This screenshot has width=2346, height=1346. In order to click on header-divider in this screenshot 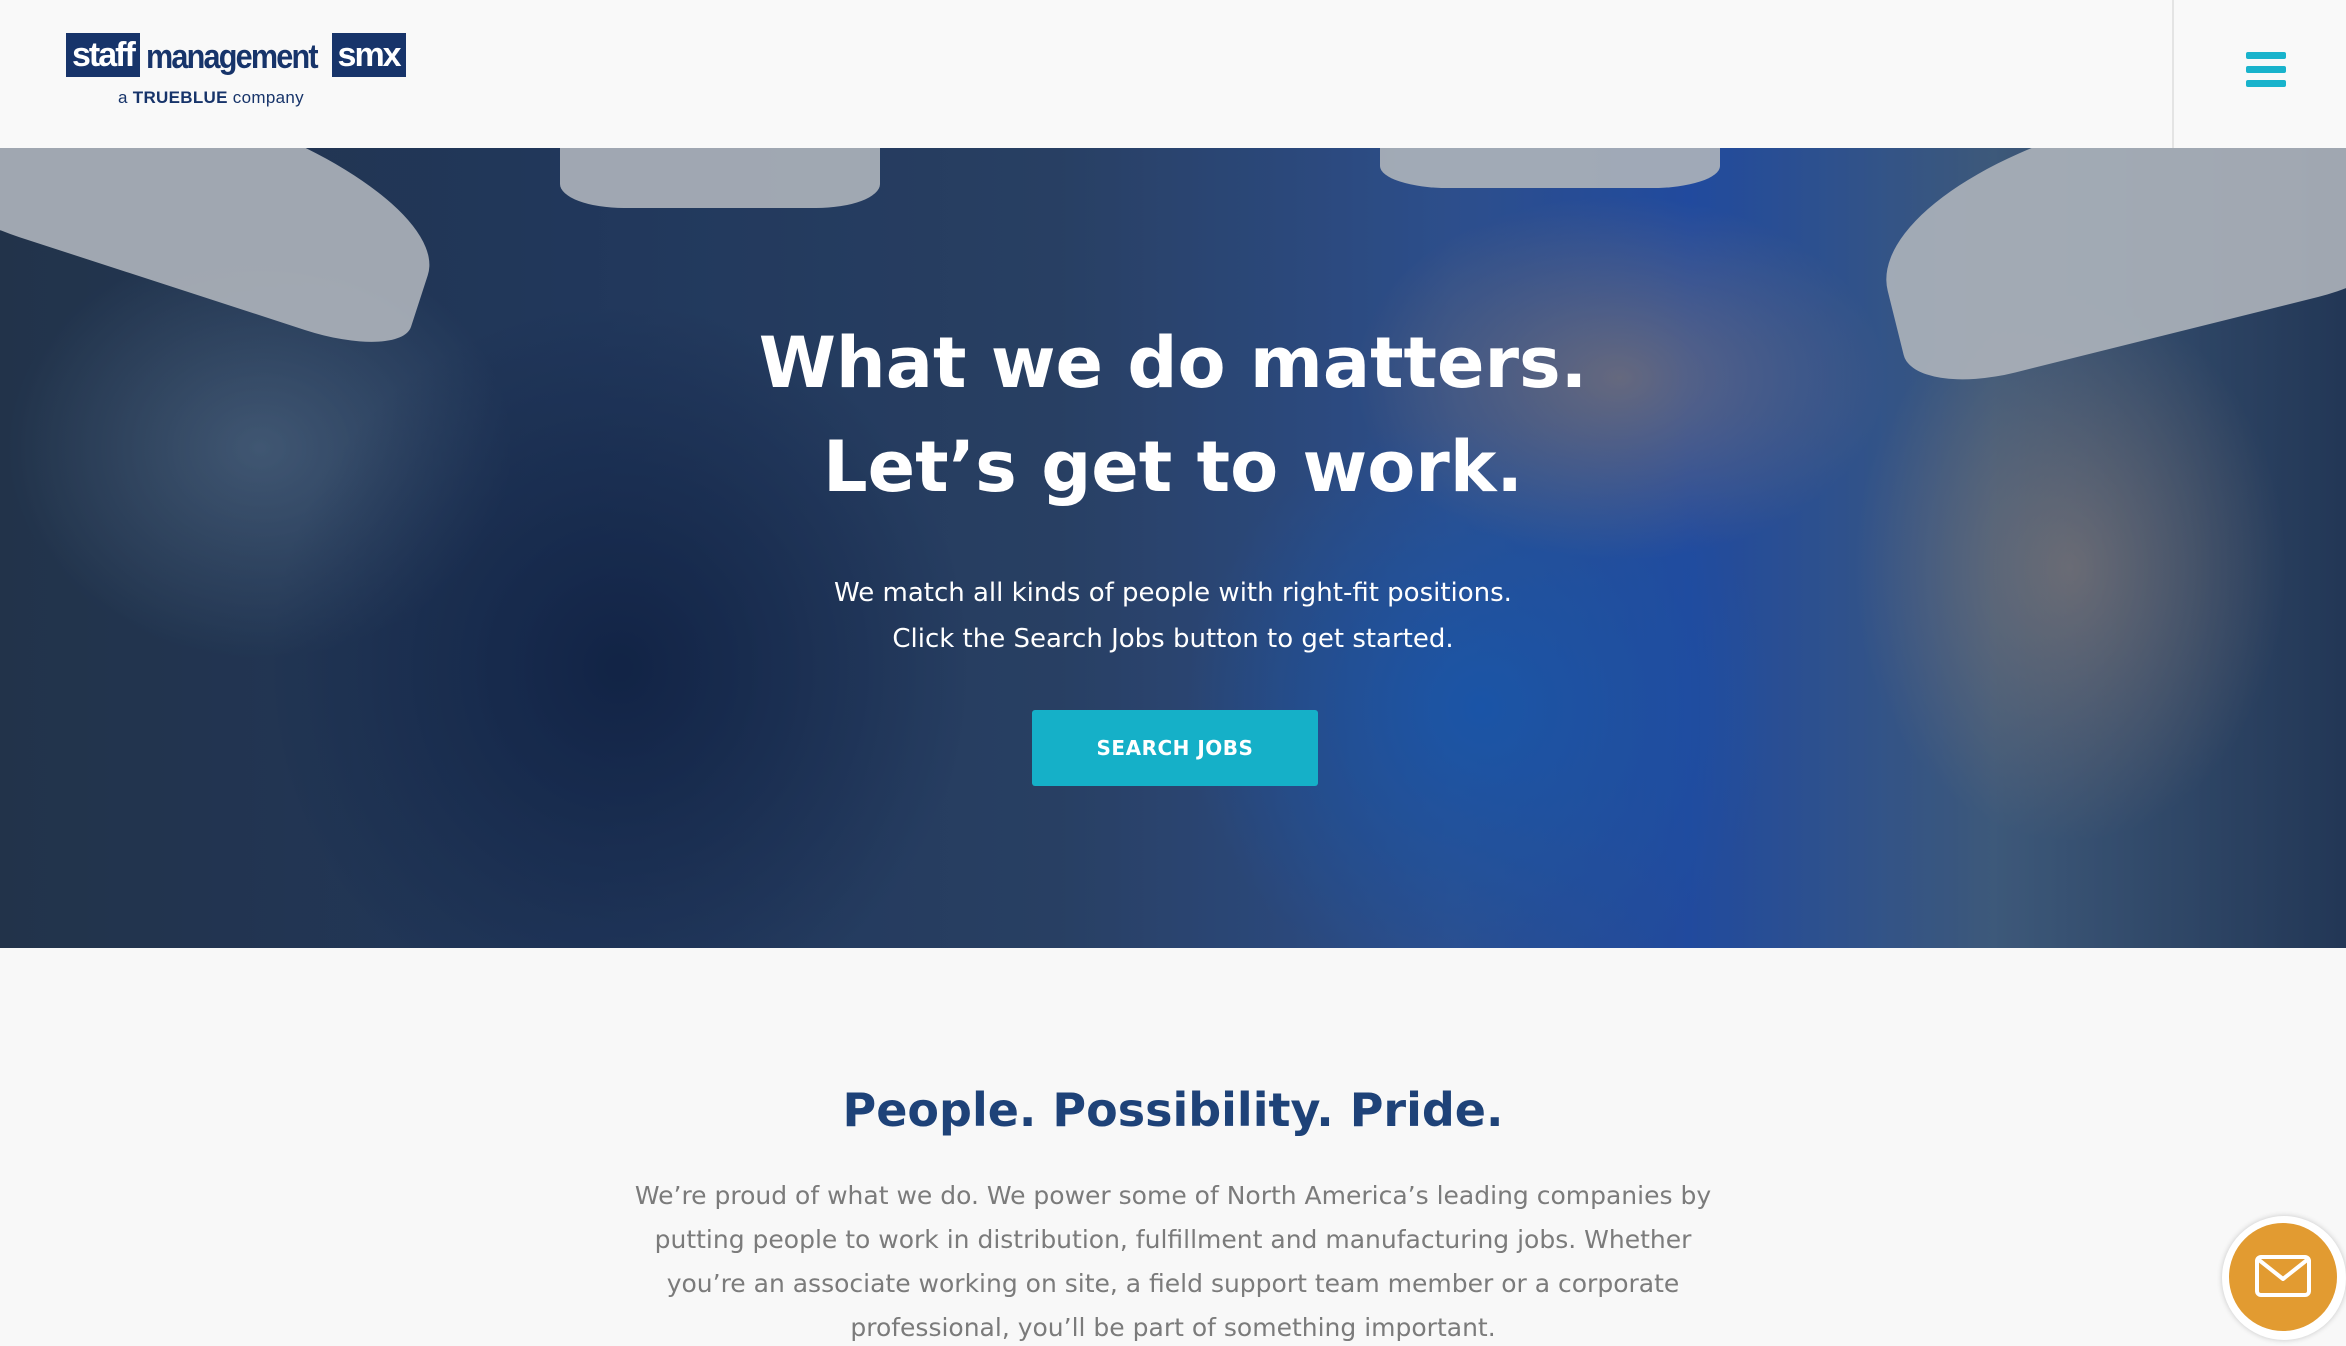, I will do `click(2173, 74)`.